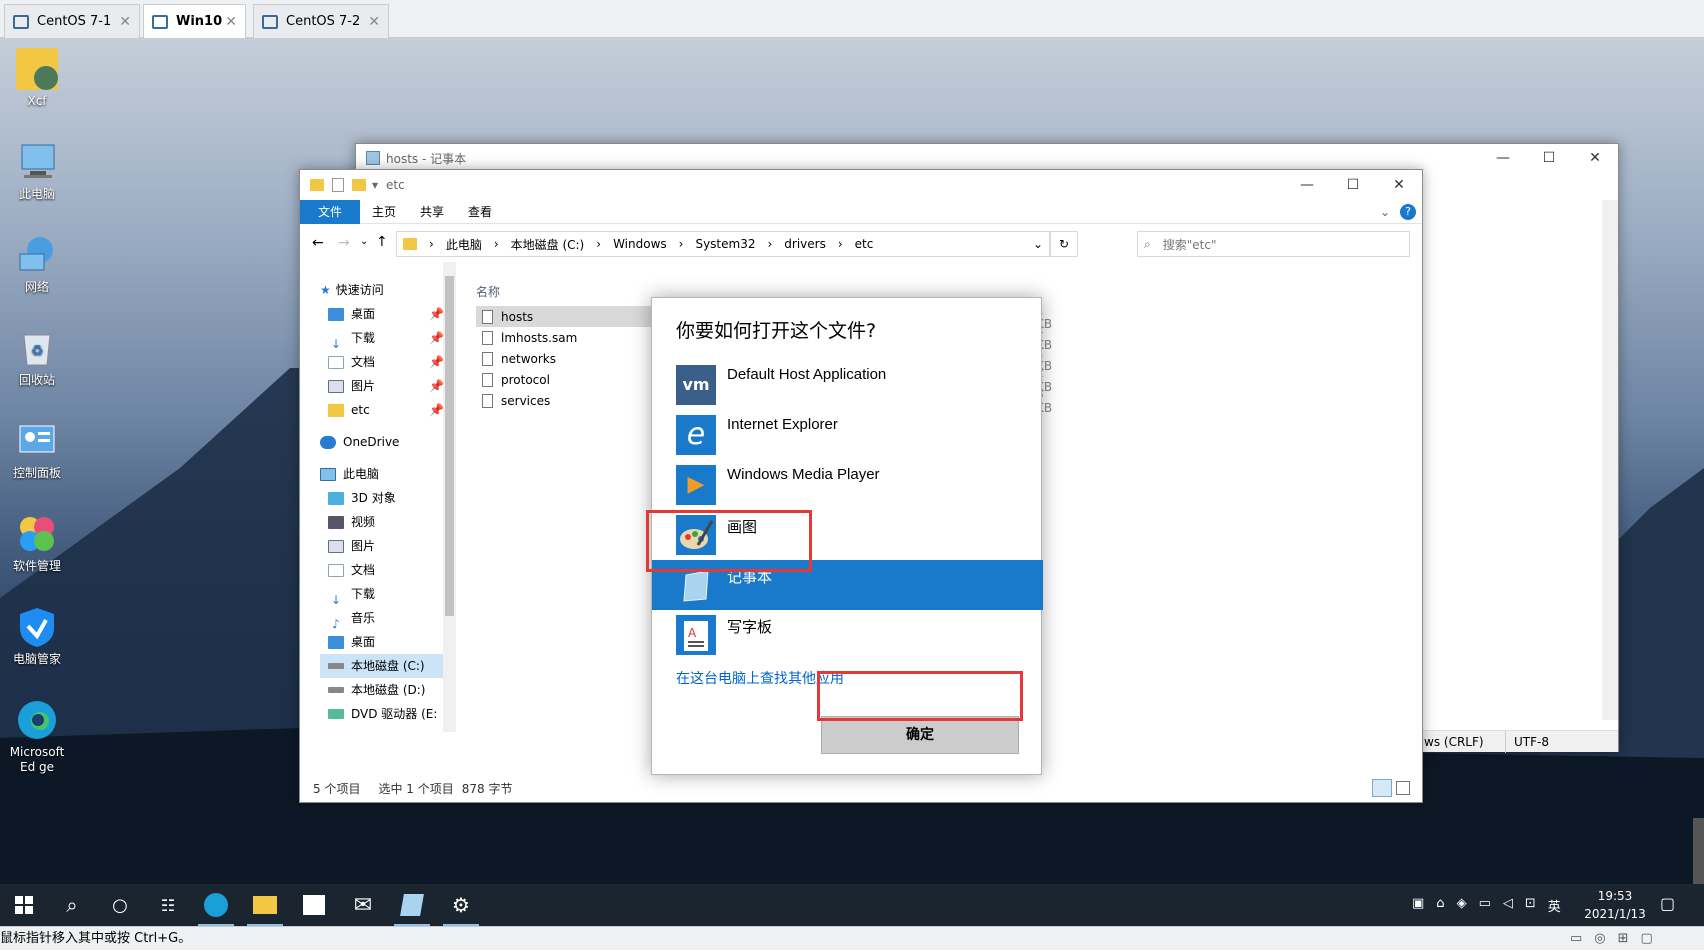  I want to click on app-option-media-player: ▶ Windows Media Player, so click(847, 485).